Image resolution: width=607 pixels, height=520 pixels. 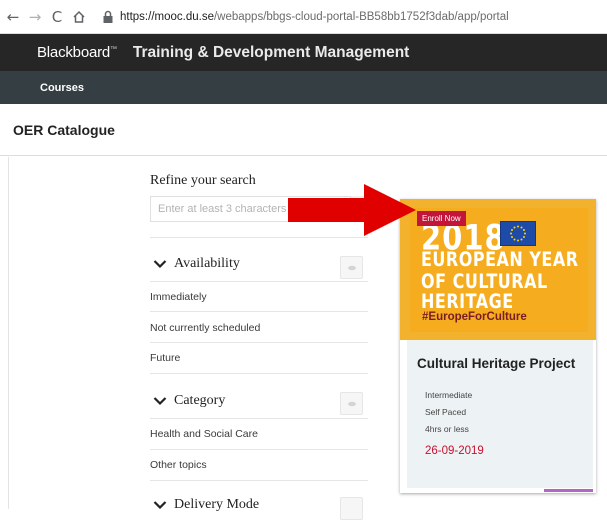 What do you see at coordinates (108, 16) in the screenshot?
I see `lock-icon` at bounding box center [108, 16].